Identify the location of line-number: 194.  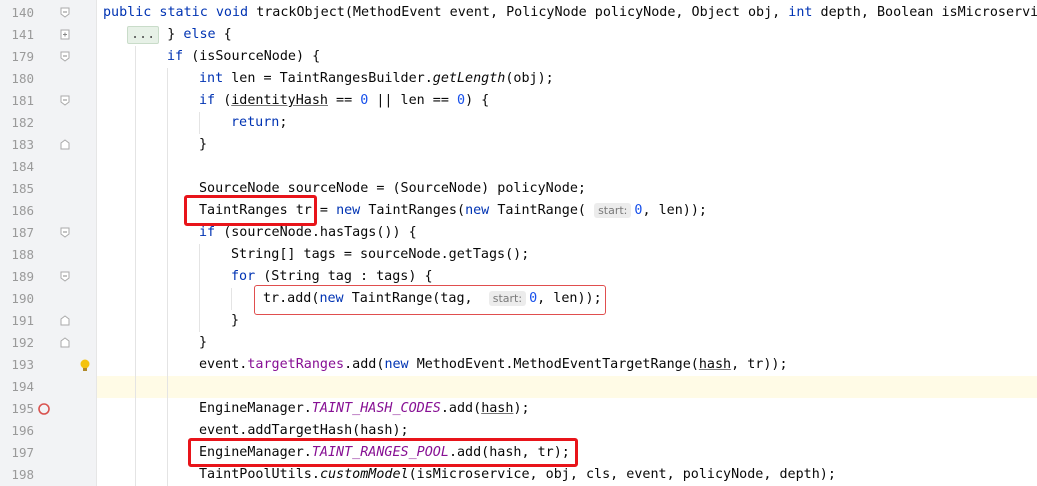
(22, 386).